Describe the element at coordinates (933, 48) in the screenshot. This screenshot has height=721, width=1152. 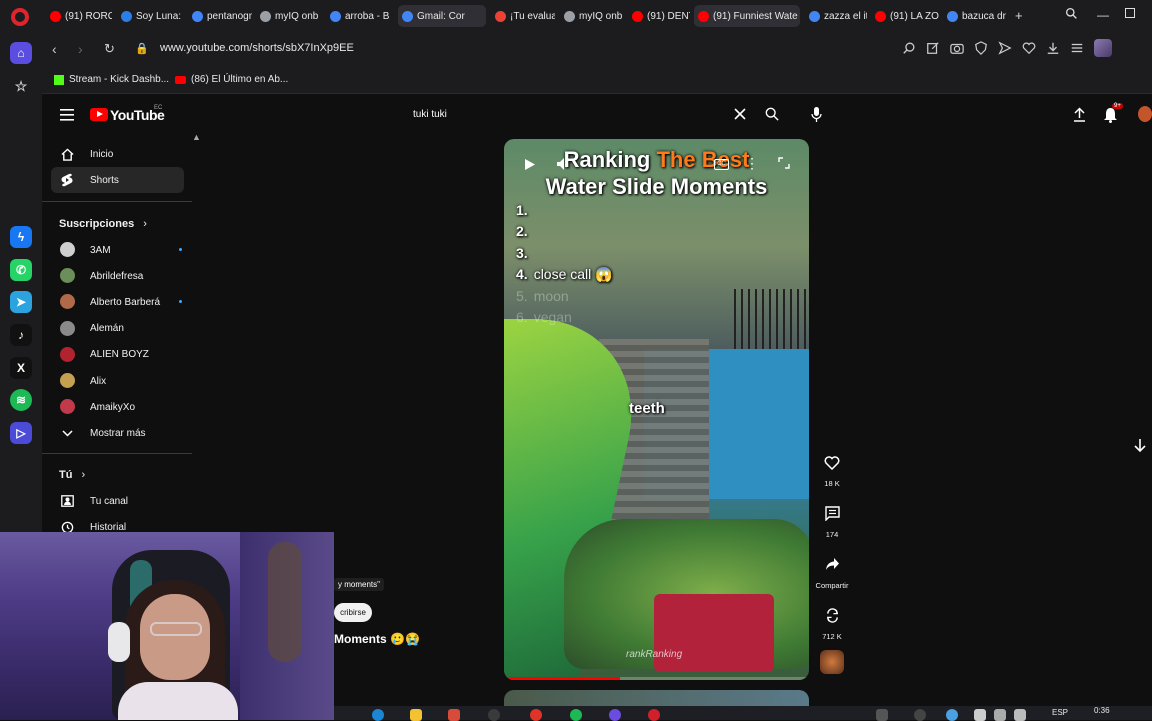
I see `edit-icon` at that location.